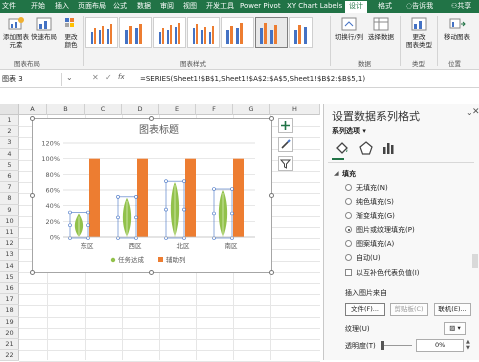 This screenshot has width=479, height=362. I want to click on row-header: 1, so click(9, 121).